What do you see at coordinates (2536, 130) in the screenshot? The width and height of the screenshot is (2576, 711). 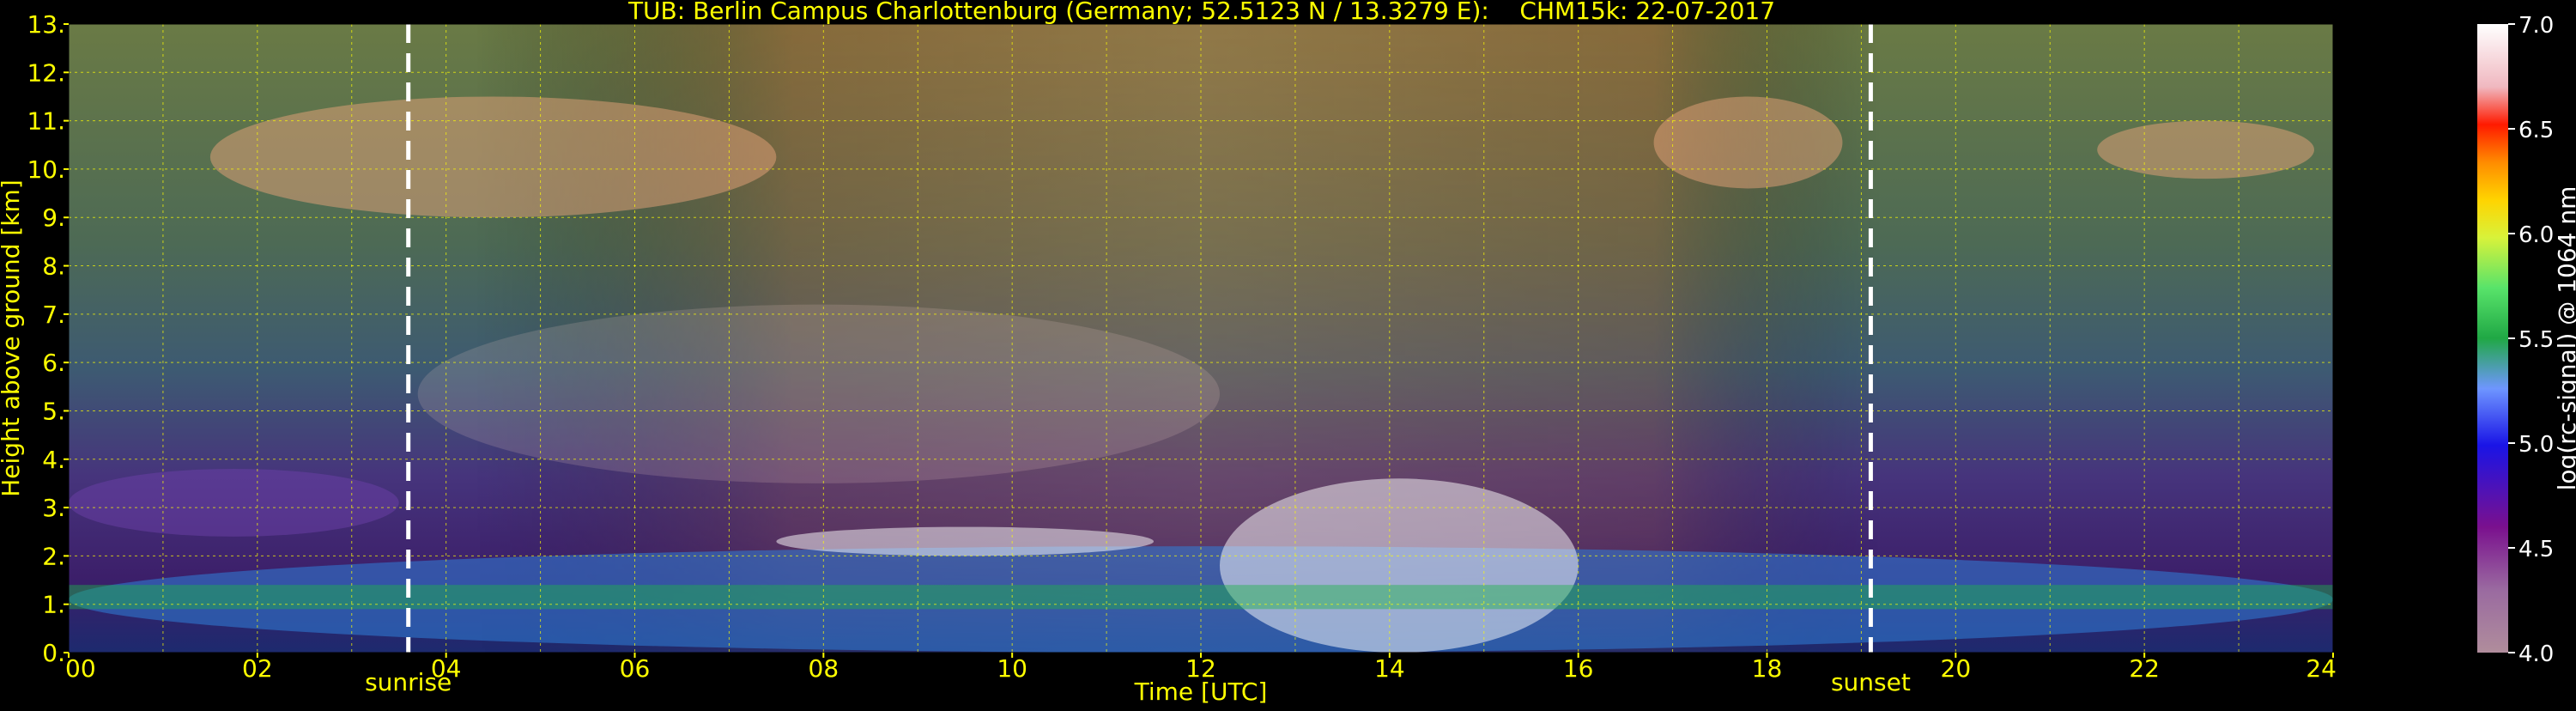 I see `colorbar-tick-label: 6.5` at bounding box center [2536, 130].